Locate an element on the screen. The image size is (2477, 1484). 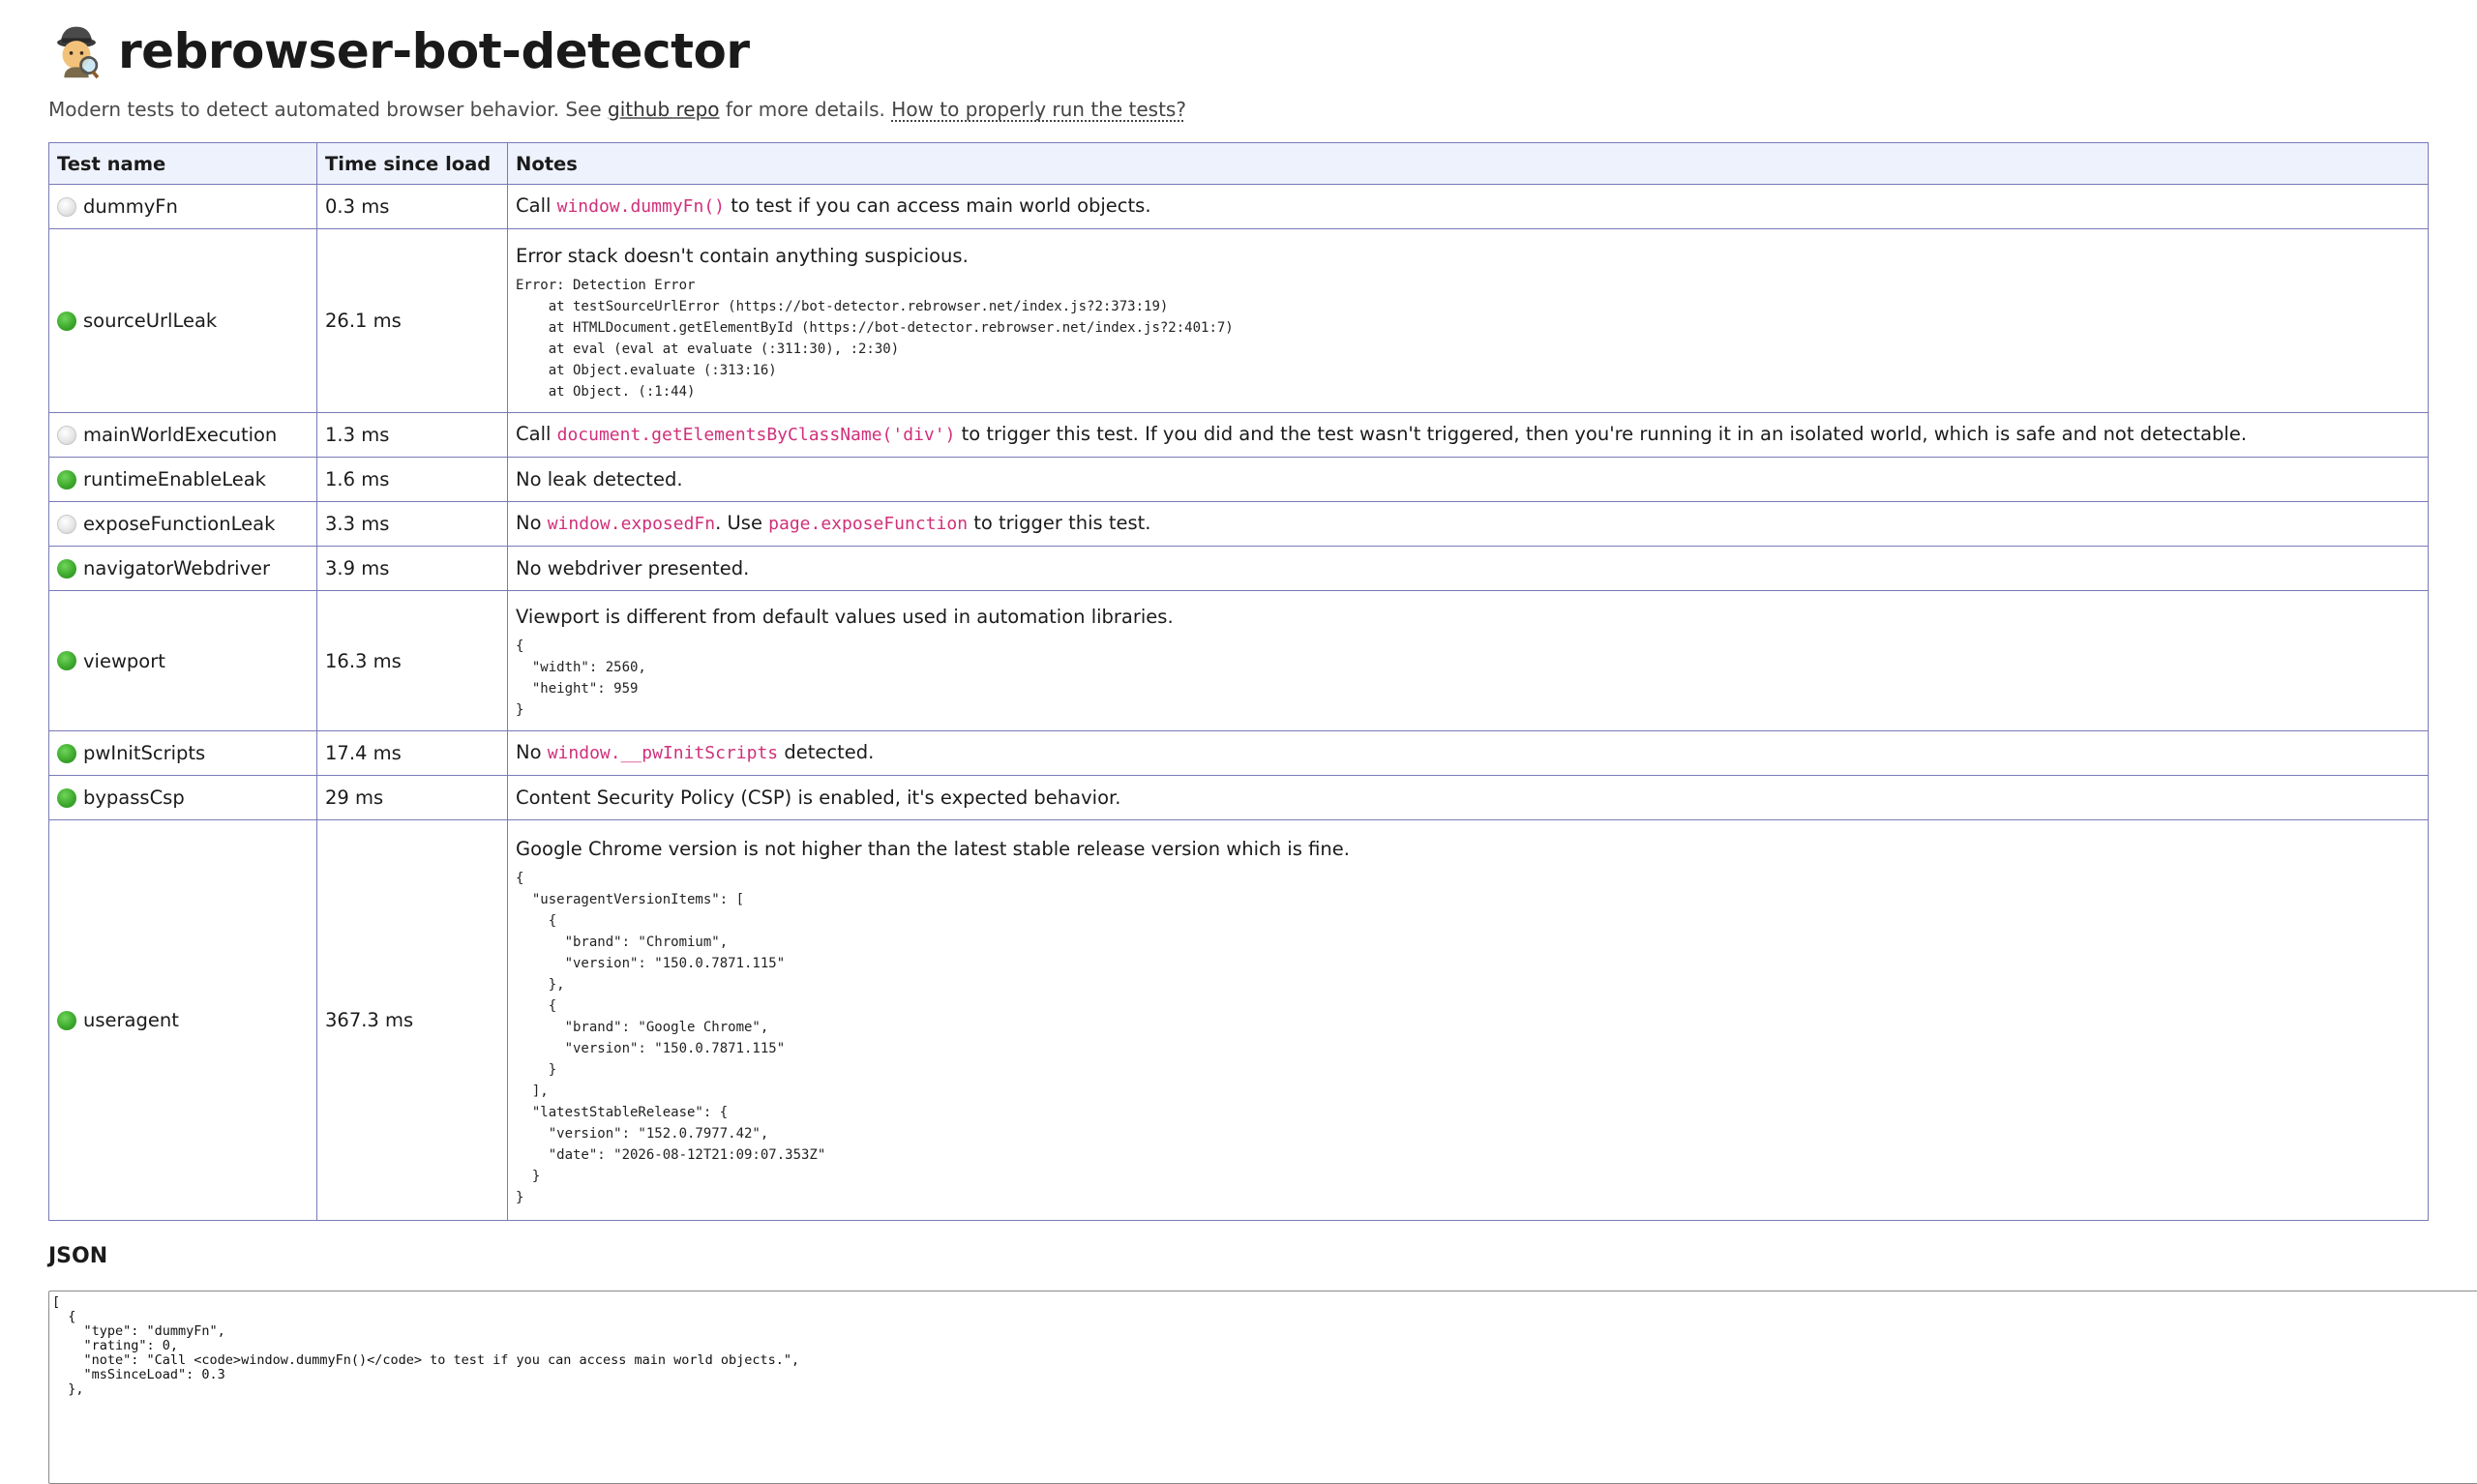
test-name-cell: runtimeEnableLeak is located at coordinates (182, 479).